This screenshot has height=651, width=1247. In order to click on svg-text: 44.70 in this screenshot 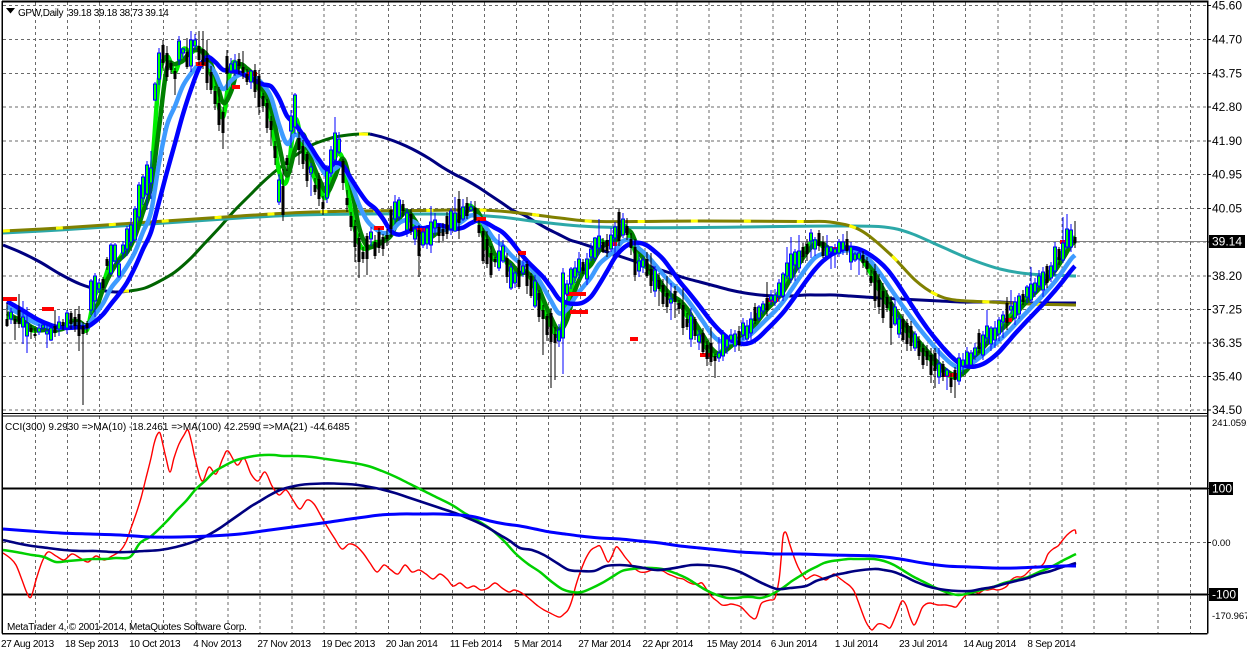, I will do `click(1227, 39)`.